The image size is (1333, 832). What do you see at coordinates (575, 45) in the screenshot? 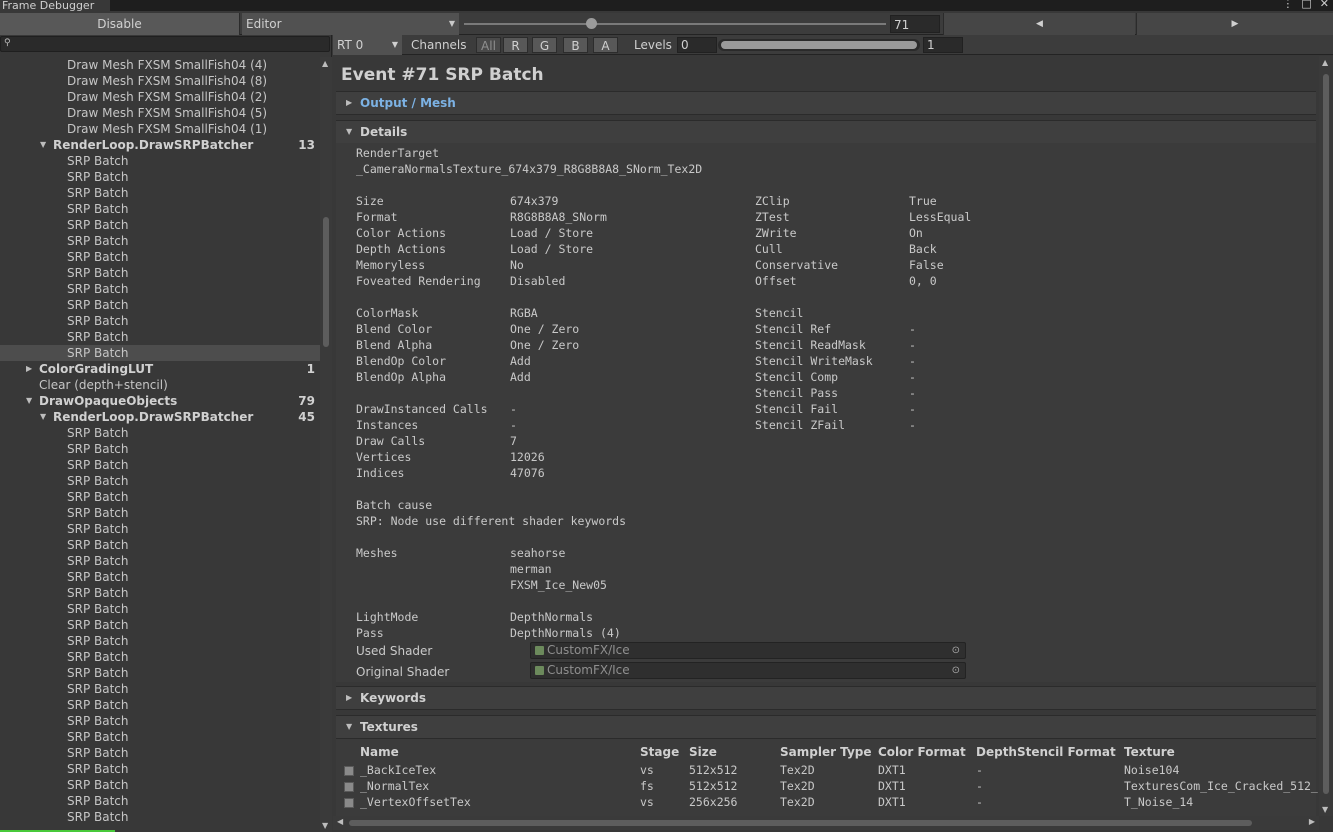
I see `channel-b-button: B` at bounding box center [575, 45].